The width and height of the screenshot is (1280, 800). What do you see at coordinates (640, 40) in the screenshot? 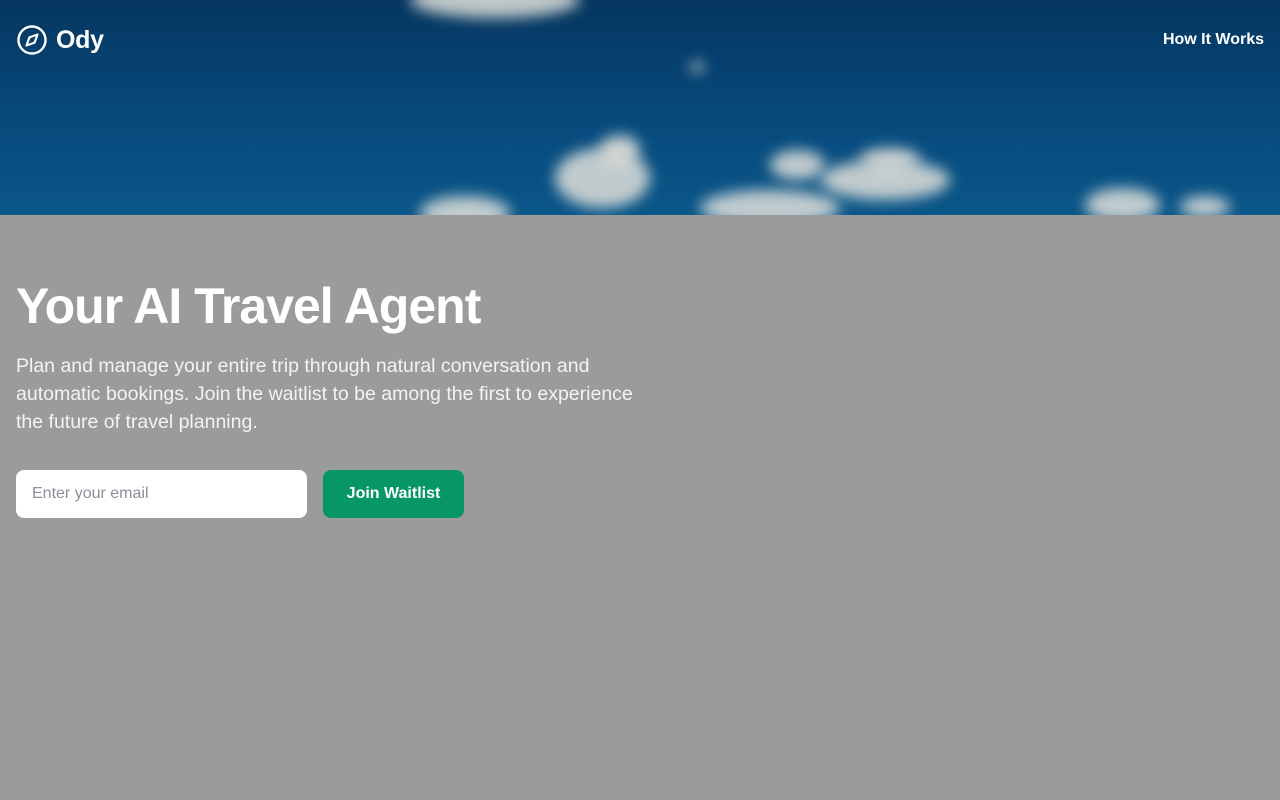
I see `navbar: Ody How It Works` at bounding box center [640, 40].